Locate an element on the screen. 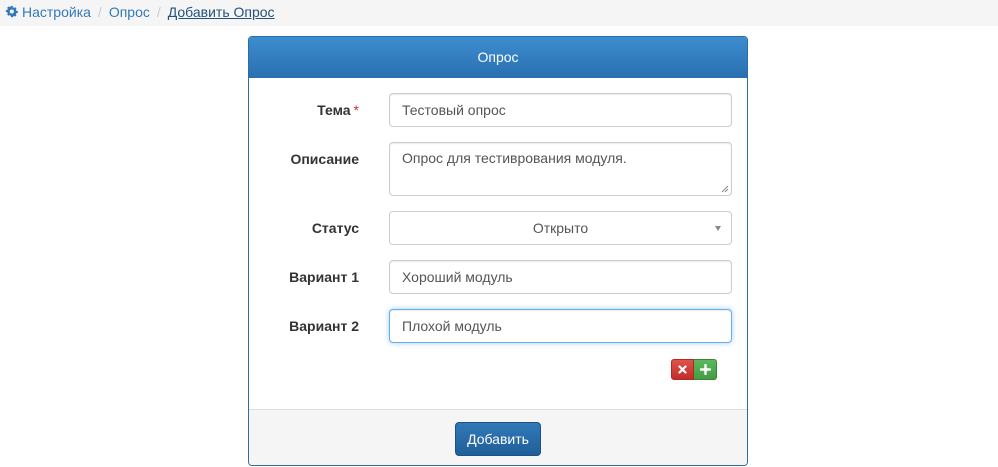 The width and height of the screenshot is (998, 467). option-1-input is located at coordinates (560, 277).